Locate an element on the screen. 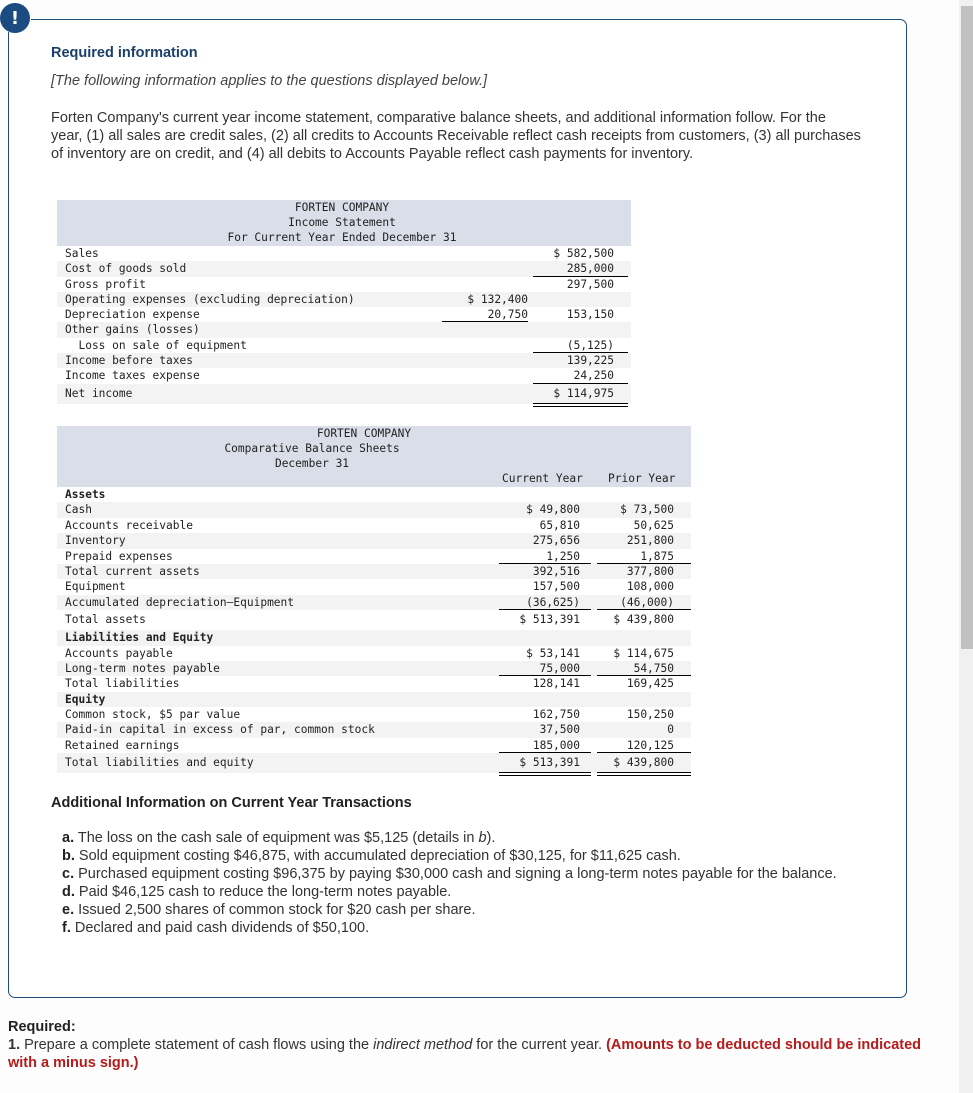 Image resolution: width=973 pixels, height=1093 pixels. current-year-amount: 275,656 is located at coordinates (556, 541).